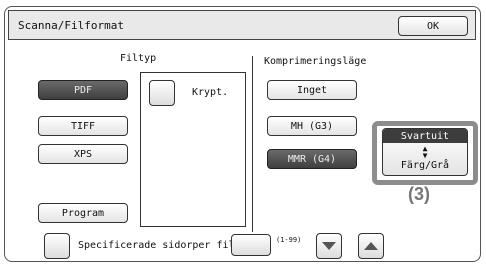 The image size is (486, 266). Describe the element at coordinates (425, 136) in the screenshot. I see `toggle-option-bw: Svartuit` at that location.